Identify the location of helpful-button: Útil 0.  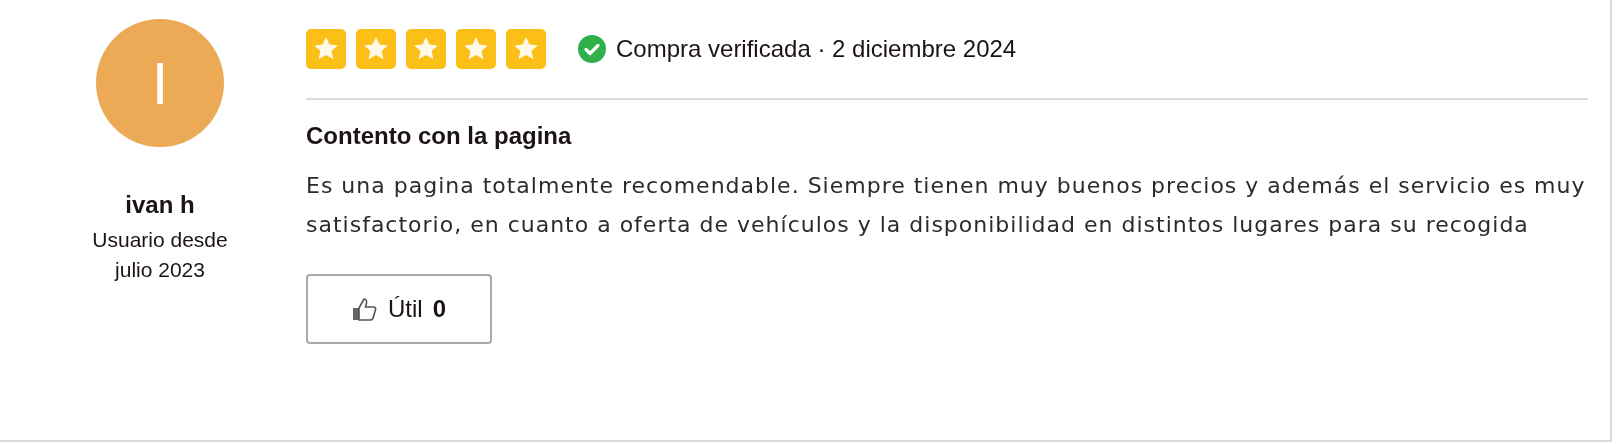
(399, 309).